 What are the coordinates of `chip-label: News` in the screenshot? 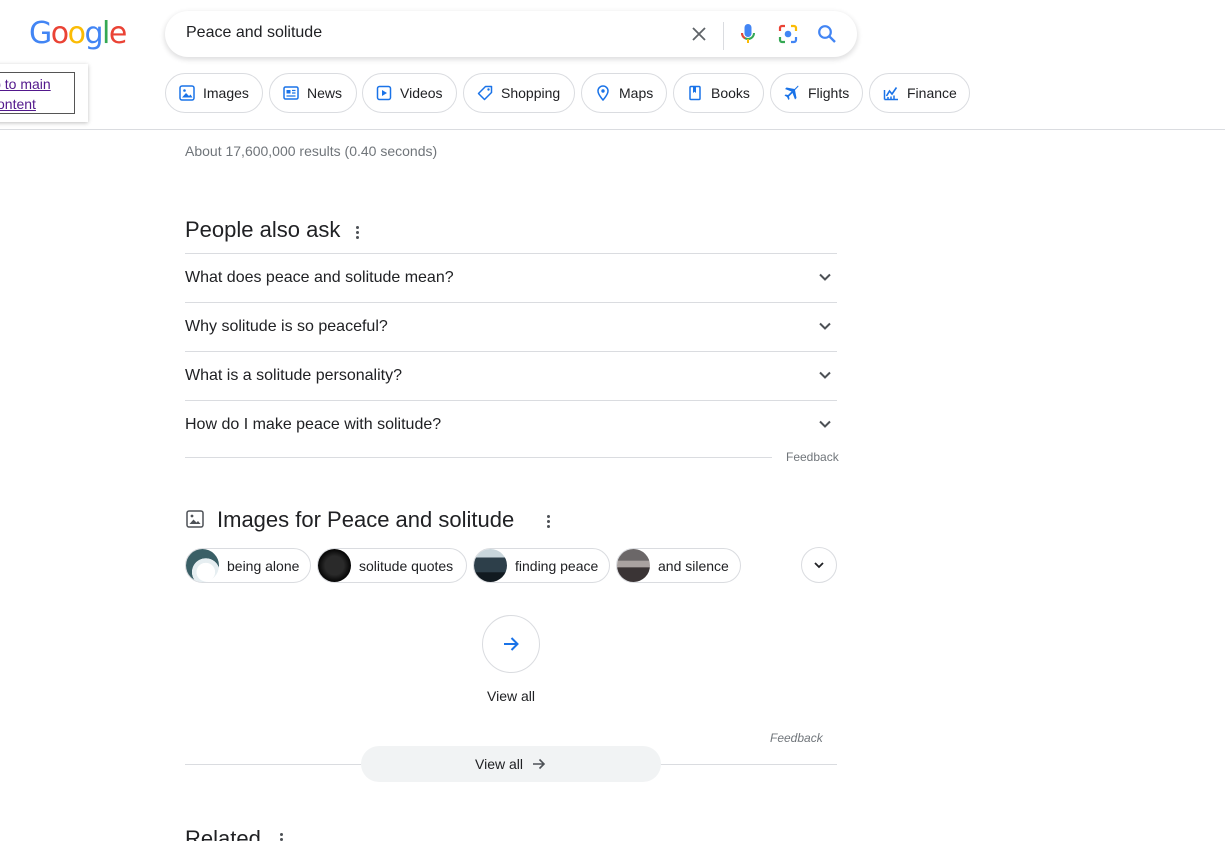 It's located at (325, 93).